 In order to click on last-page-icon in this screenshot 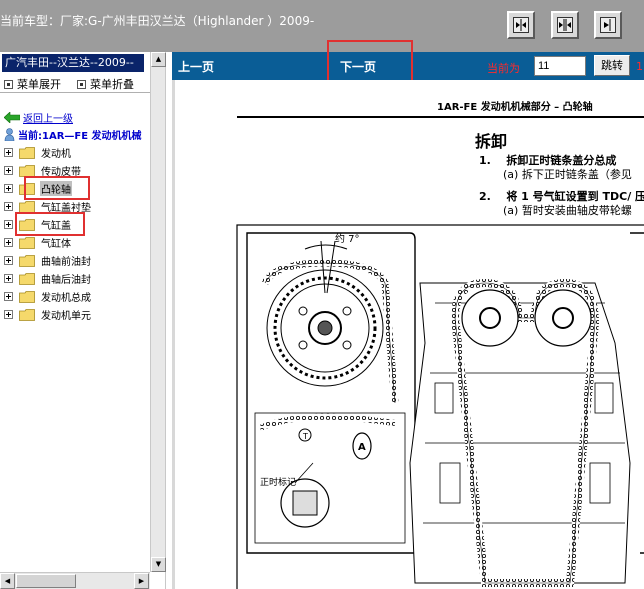, I will do `click(608, 25)`.